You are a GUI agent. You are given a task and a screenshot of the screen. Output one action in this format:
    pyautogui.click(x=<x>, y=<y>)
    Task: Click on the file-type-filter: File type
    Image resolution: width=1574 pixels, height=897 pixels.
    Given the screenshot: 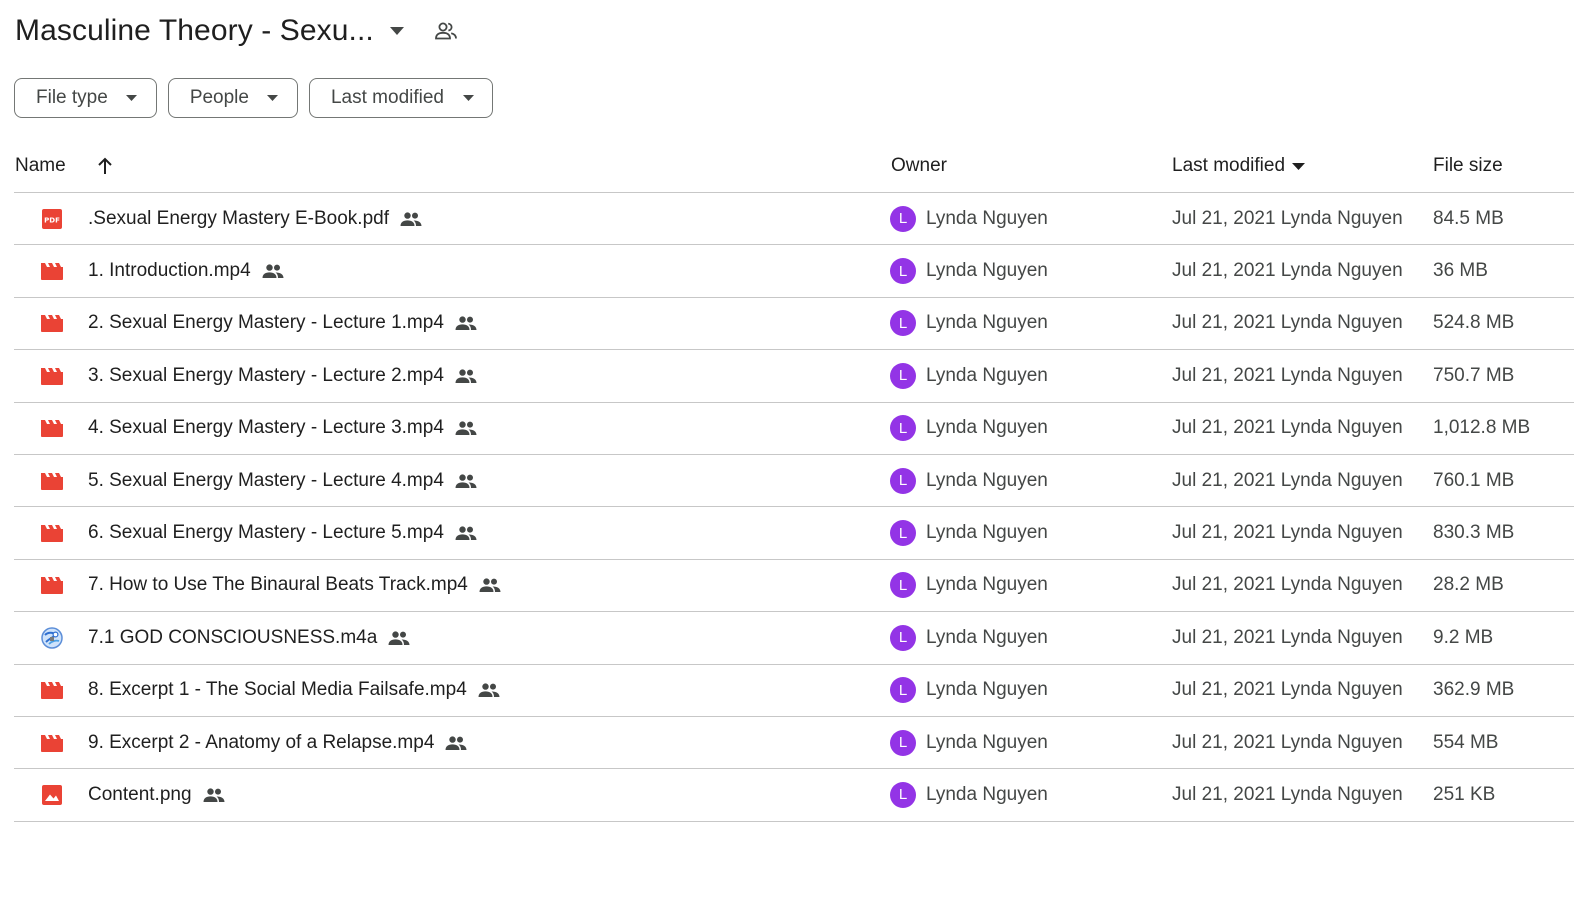 What is the action you would take?
    pyautogui.click(x=85, y=98)
    